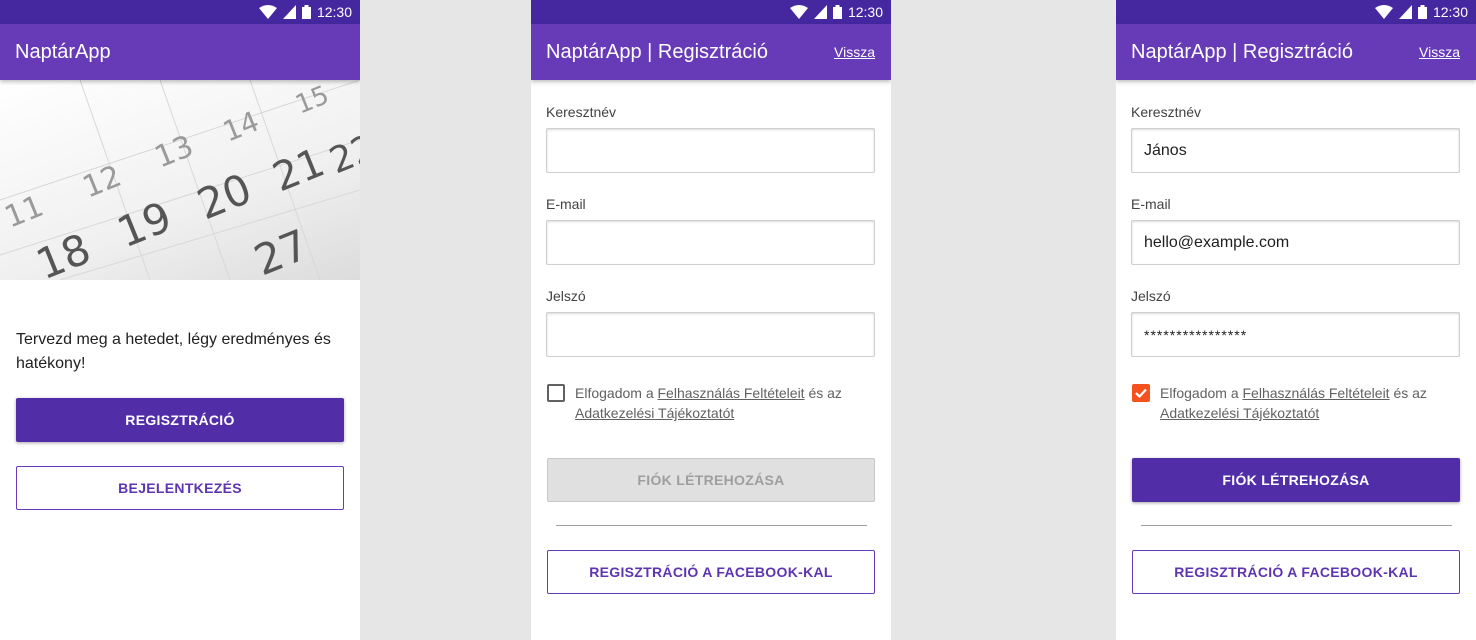  What do you see at coordinates (63, 51) in the screenshot?
I see `app-title: NaptárApp` at bounding box center [63, 51].